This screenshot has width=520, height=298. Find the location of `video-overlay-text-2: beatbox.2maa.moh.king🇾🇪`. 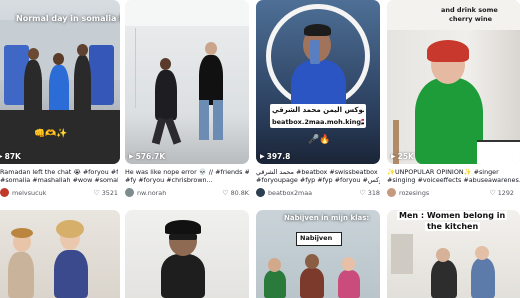

video-overlay-text-2: beatbox.2maa.moh.king🇾🇪 is located at coordinates (318, 122).